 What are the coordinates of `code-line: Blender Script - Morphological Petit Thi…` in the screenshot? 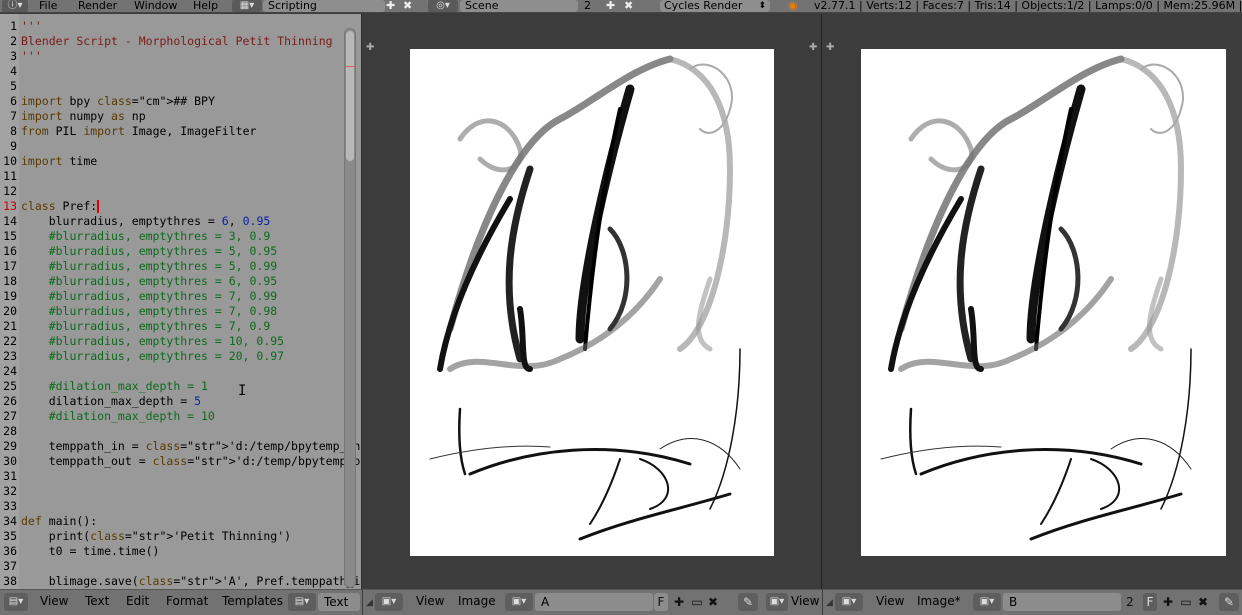 It's located at (177, 41).